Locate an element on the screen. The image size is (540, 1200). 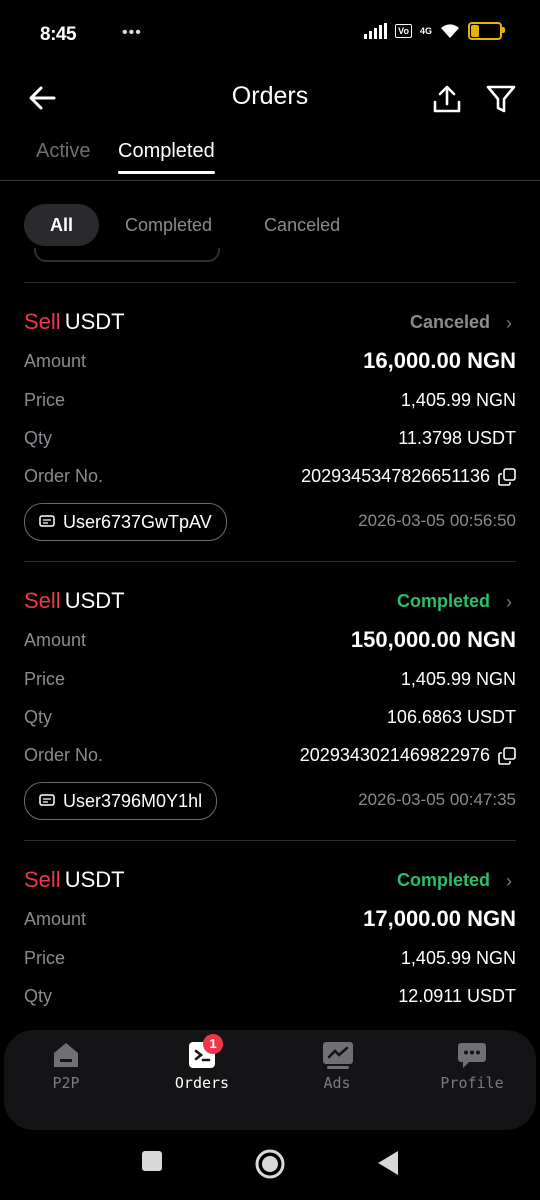
status-time: 8:45 is located at coordinates (58, 34).